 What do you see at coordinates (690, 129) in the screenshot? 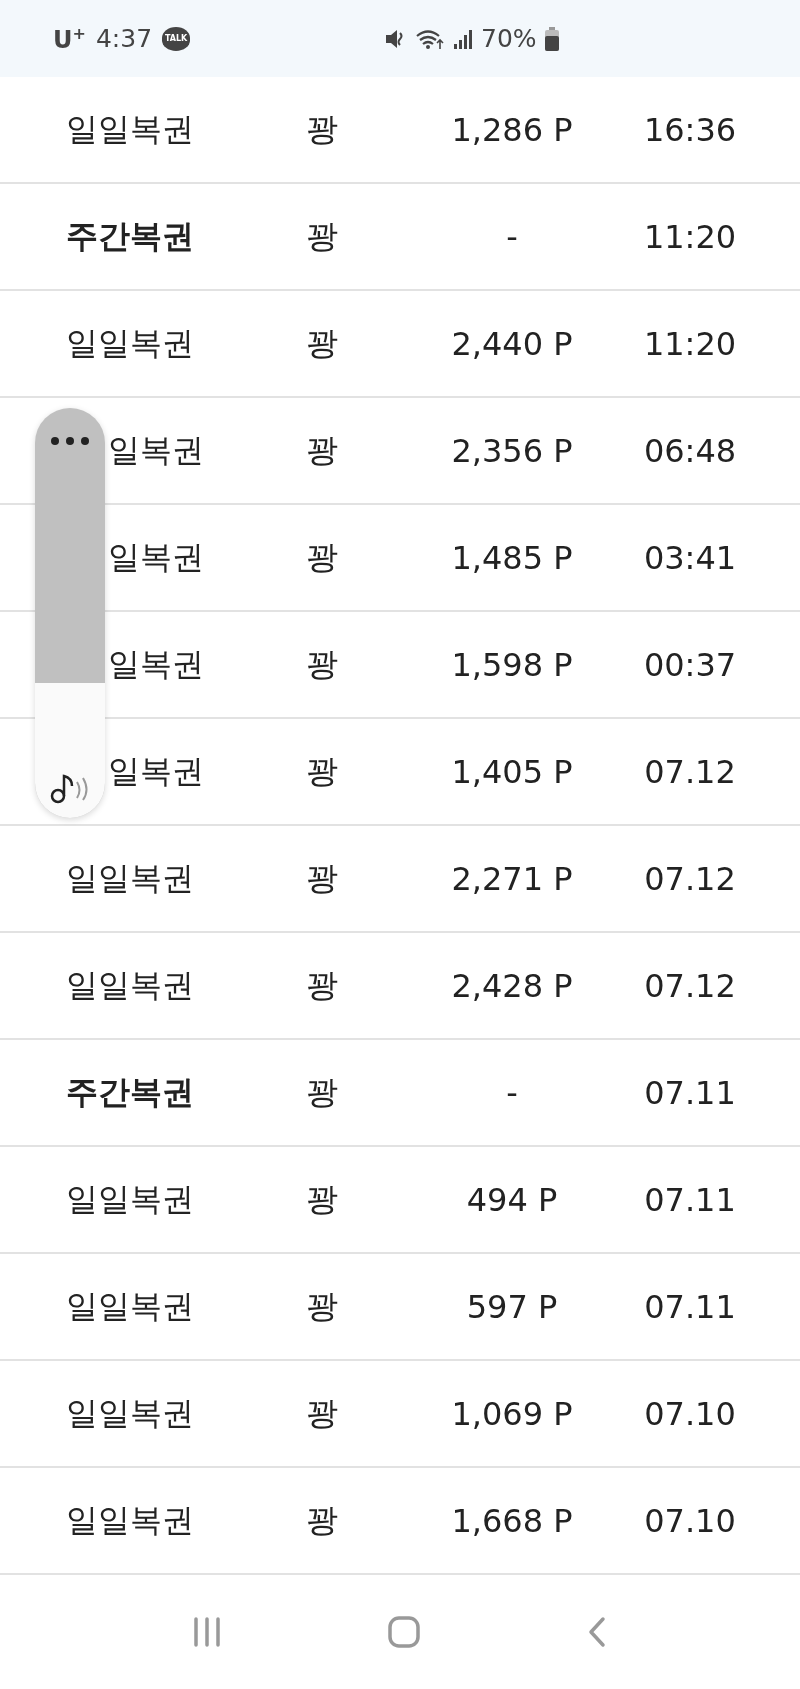
I see `time-text: 16:36` at bounding box center [690, 129].